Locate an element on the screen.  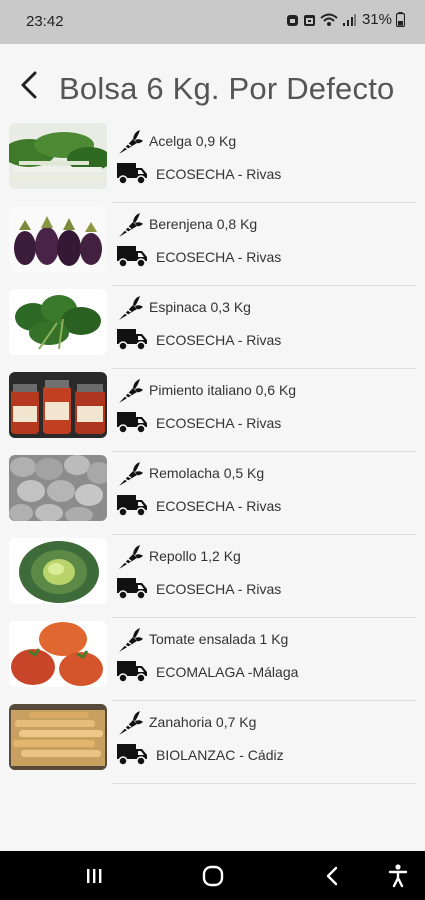
recents-button is located at coordinates (94, 875).